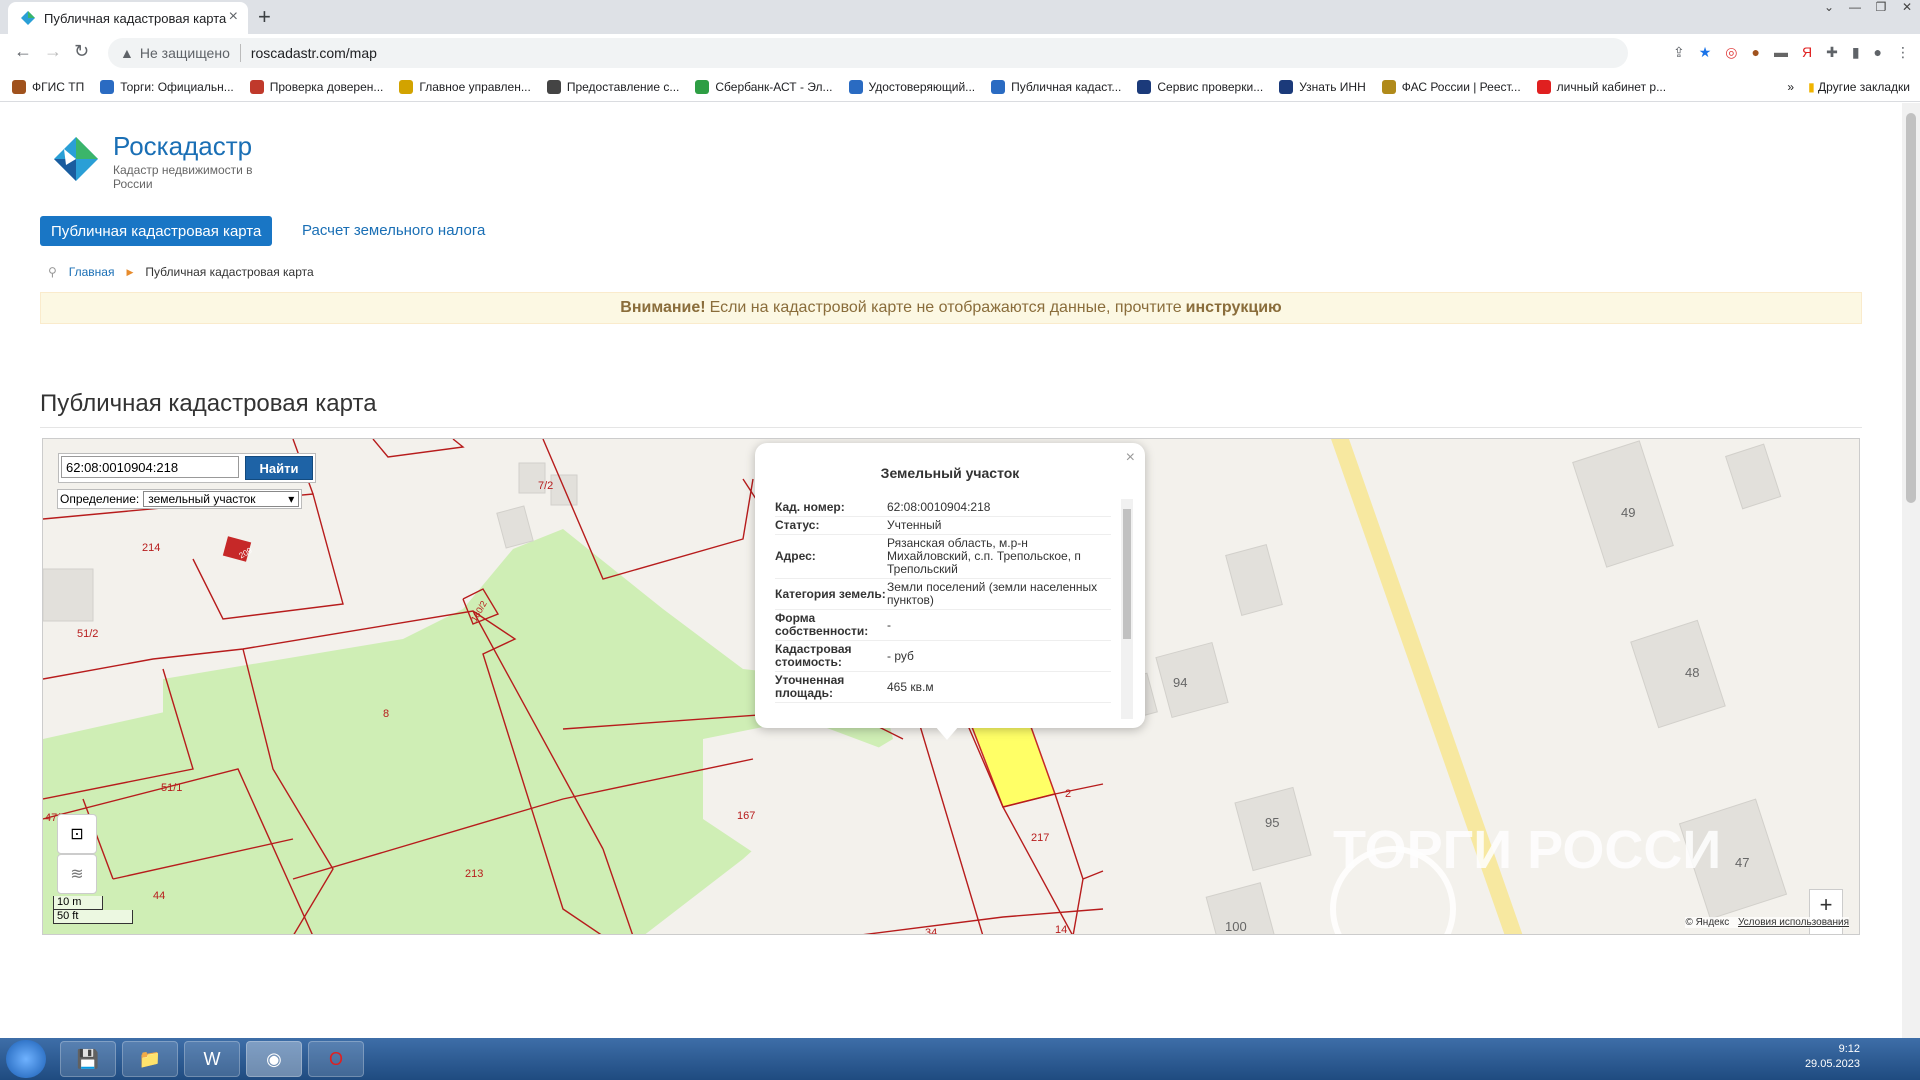  Describe the element at coordinates (951, 427) in the screenshot. I see `divider` at that location.